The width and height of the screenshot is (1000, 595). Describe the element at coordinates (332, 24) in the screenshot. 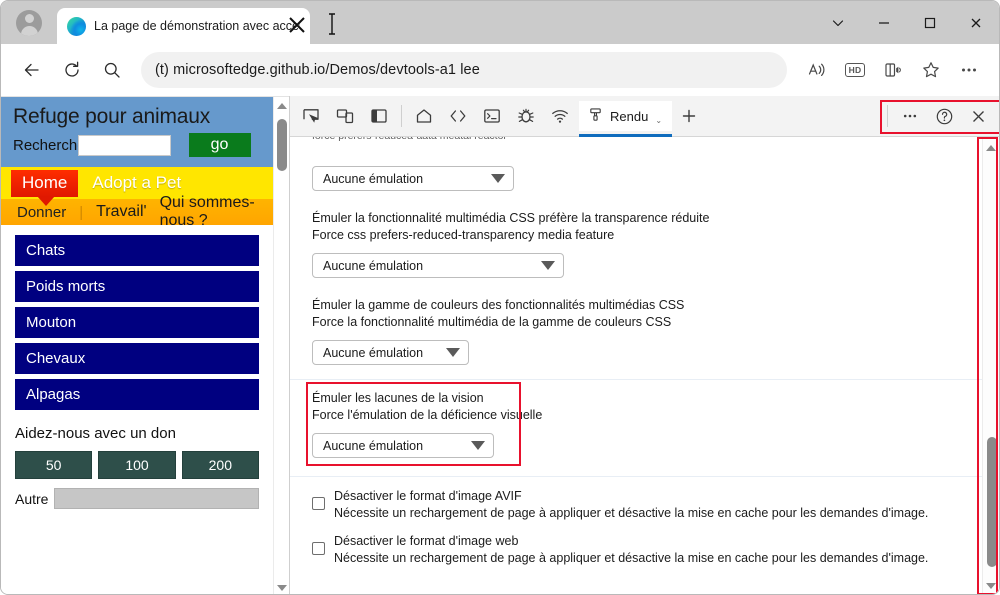

I see `text-caret-icon` at that location.